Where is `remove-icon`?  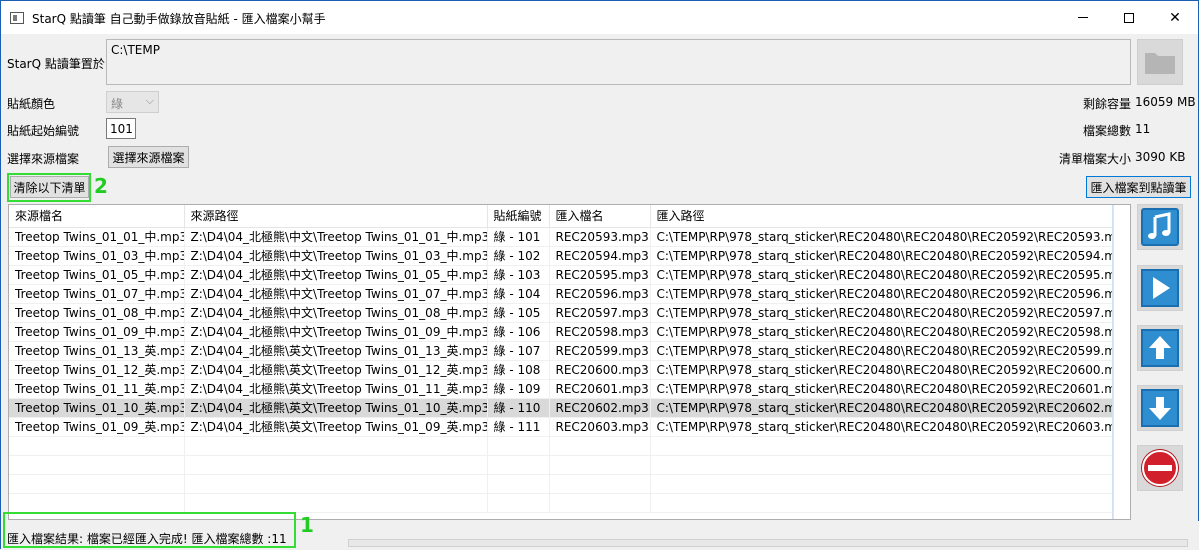
remove-icon is located at coordinates (1160, 468).